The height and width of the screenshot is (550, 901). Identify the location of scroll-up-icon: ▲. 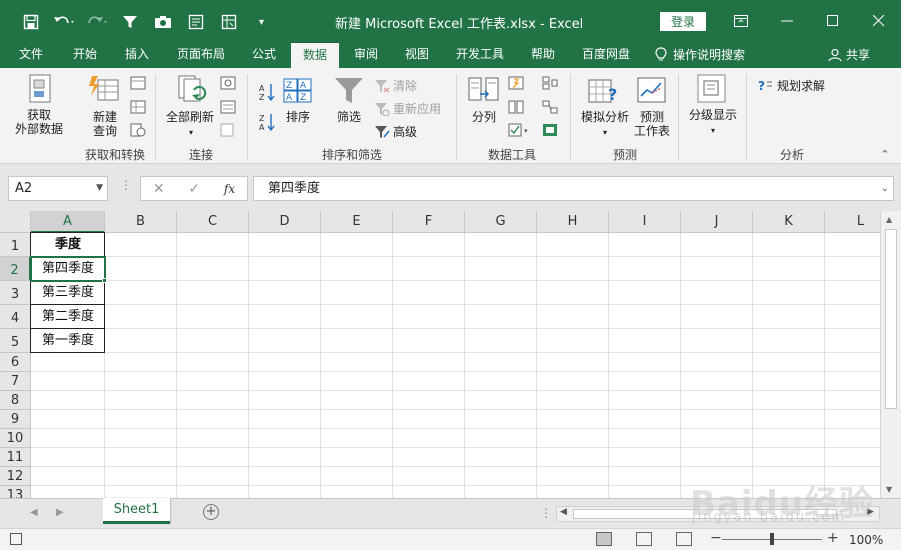
(889, 219).